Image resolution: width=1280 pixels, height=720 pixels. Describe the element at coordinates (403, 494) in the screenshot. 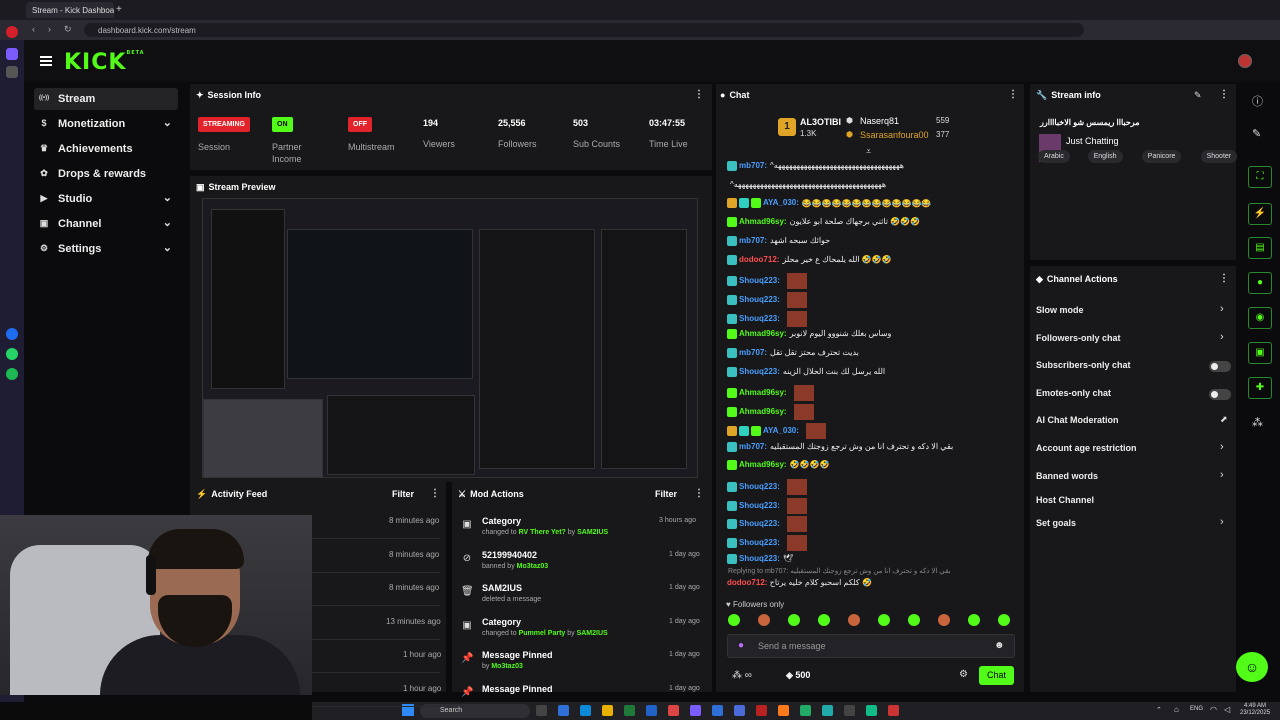

I see `activity-filter-button: Filter` at that location.